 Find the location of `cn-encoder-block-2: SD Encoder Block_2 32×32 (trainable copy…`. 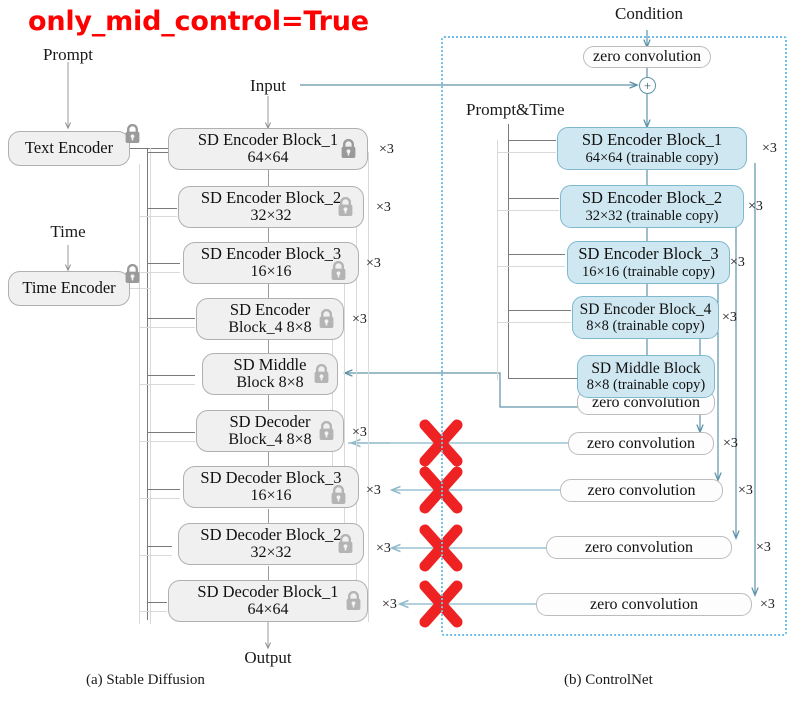

cn-encoder-block-2: SD Encoder Block_2 32×32 (trainable copy… is located at coordinates (652, 206).